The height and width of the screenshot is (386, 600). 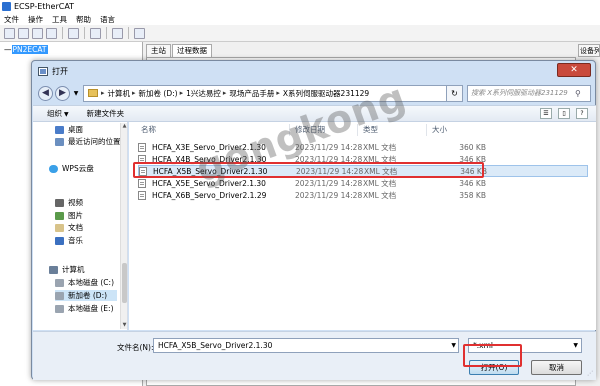 What do you see at coordinates (314, 113) in the screenshot?
I see `command-bar: 组织 ▼ 新建文件夹 ☰ ▯ ?` at bounding box center [314, 113].